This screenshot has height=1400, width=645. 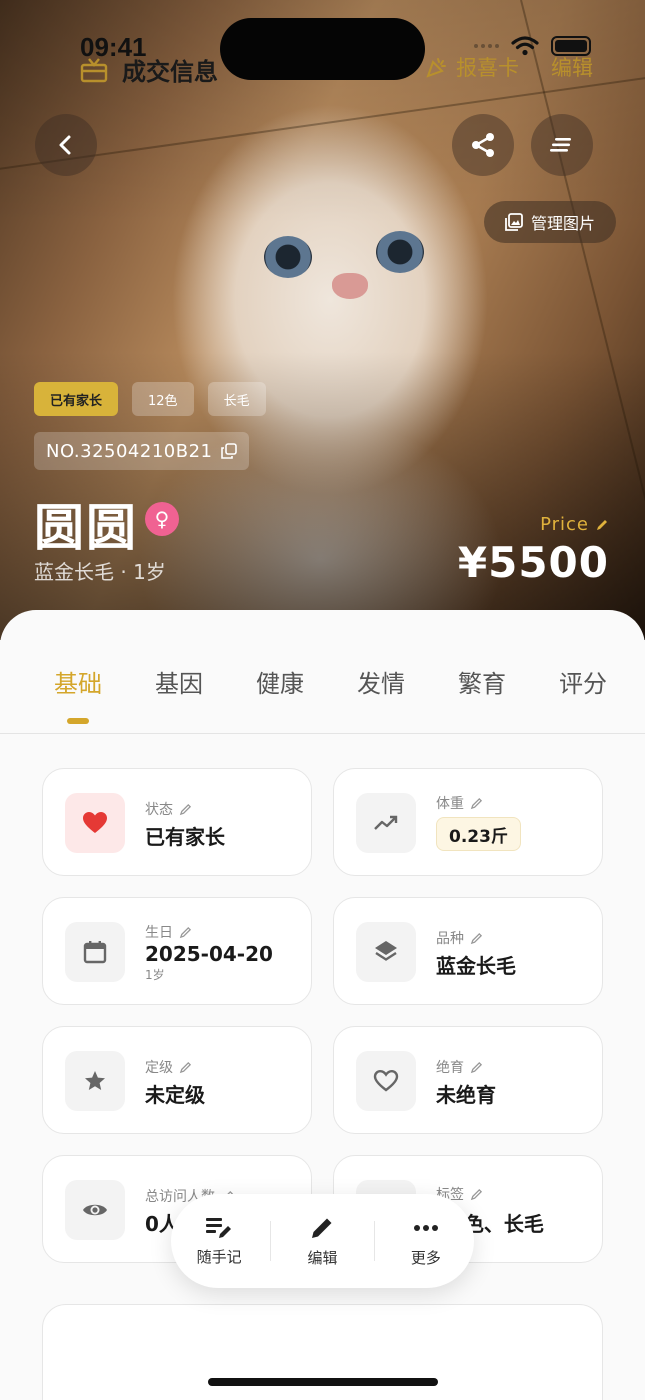 I want to click on dynamic-island, so click(x=322, y=49).